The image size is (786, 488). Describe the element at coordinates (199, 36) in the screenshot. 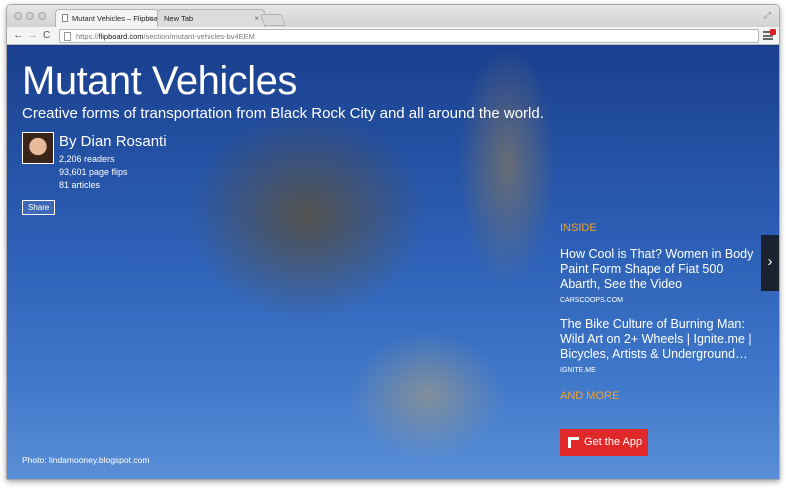

I see `url-path: /section/mutant-vehicles-bv4EEM` at that location.